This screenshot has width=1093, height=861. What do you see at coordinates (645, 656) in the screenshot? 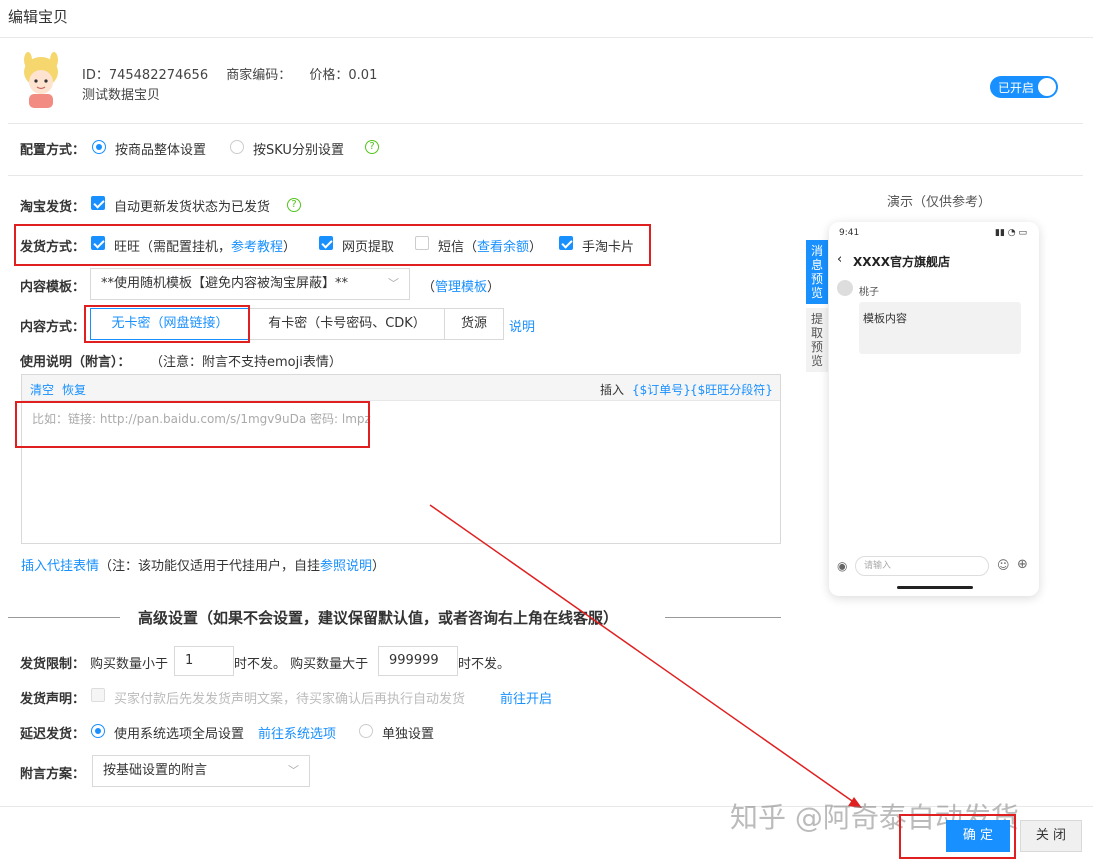
I see `annotation-arrow` at bounding box center [645, 656].